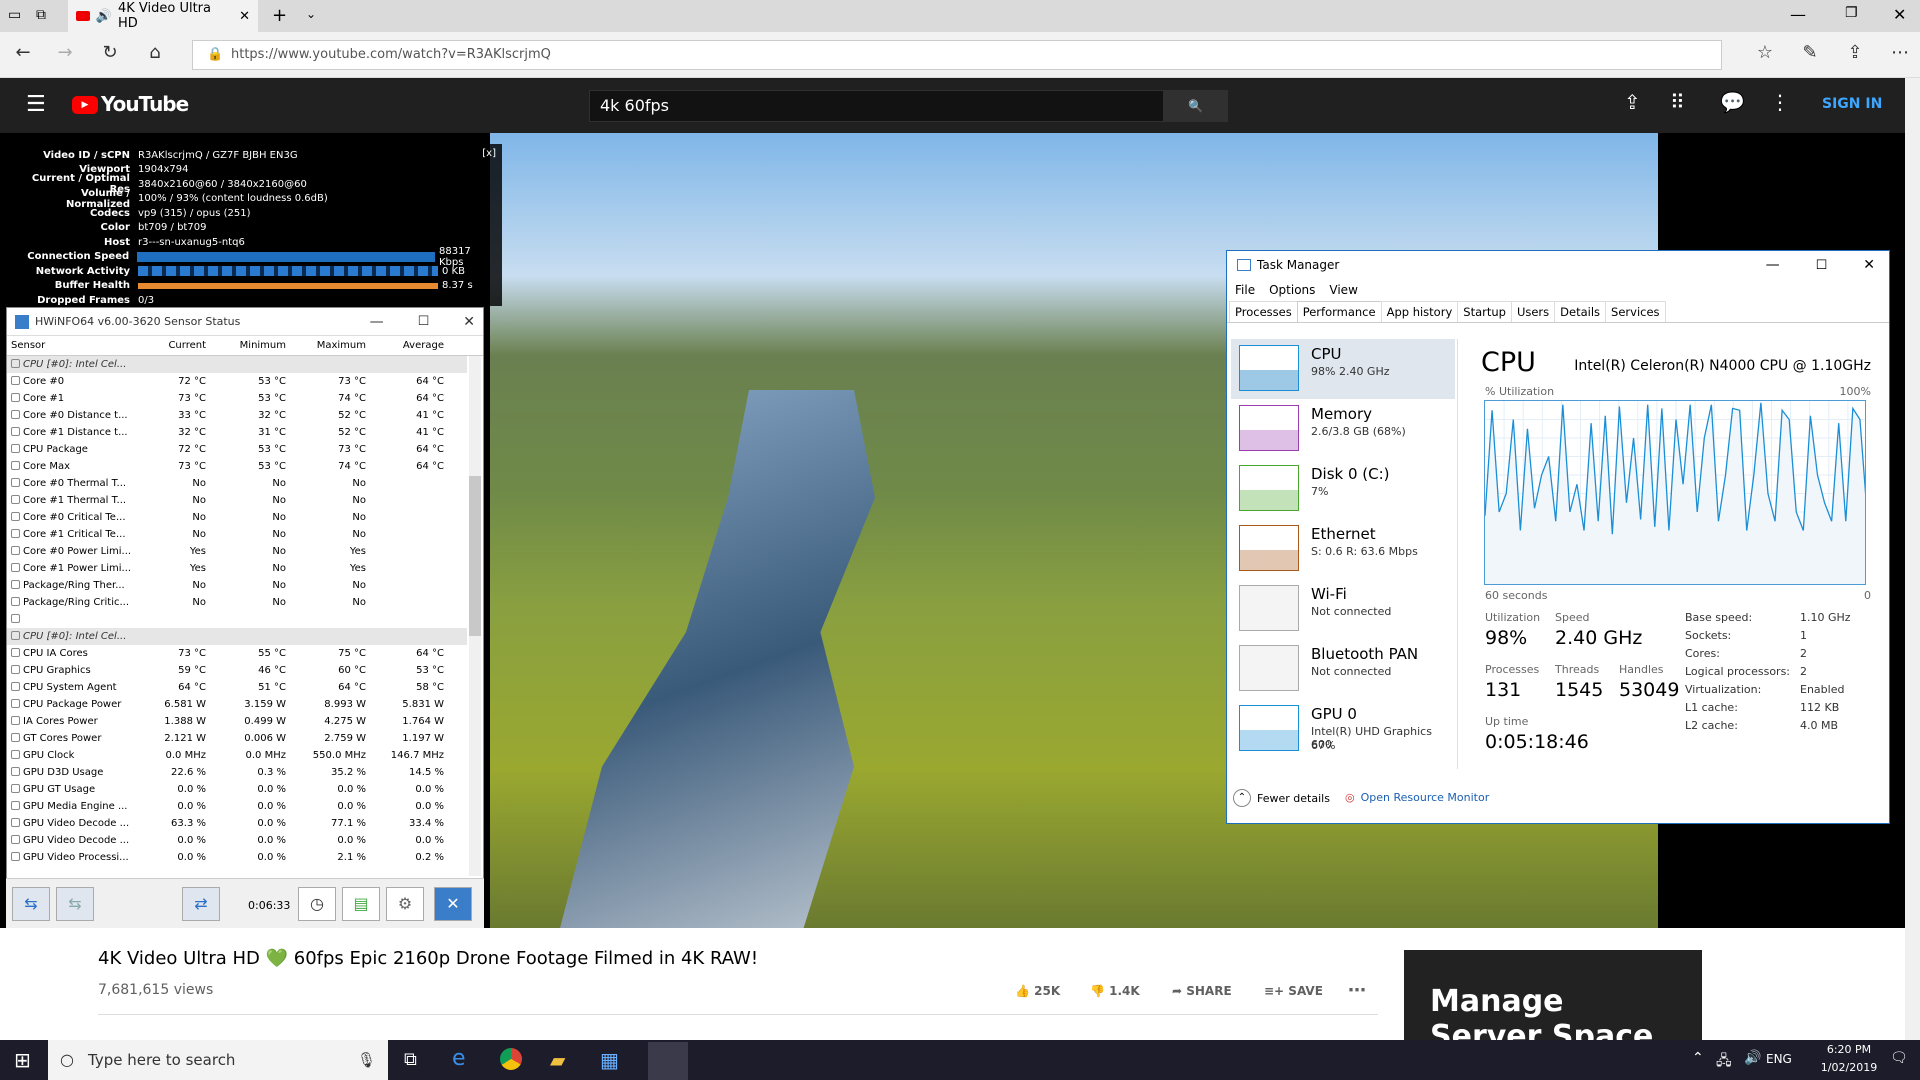  What do you see at coordinates (317, 904) in the screenshot?
I see `clock-icon: ◷` at bounding box center [317, 904].